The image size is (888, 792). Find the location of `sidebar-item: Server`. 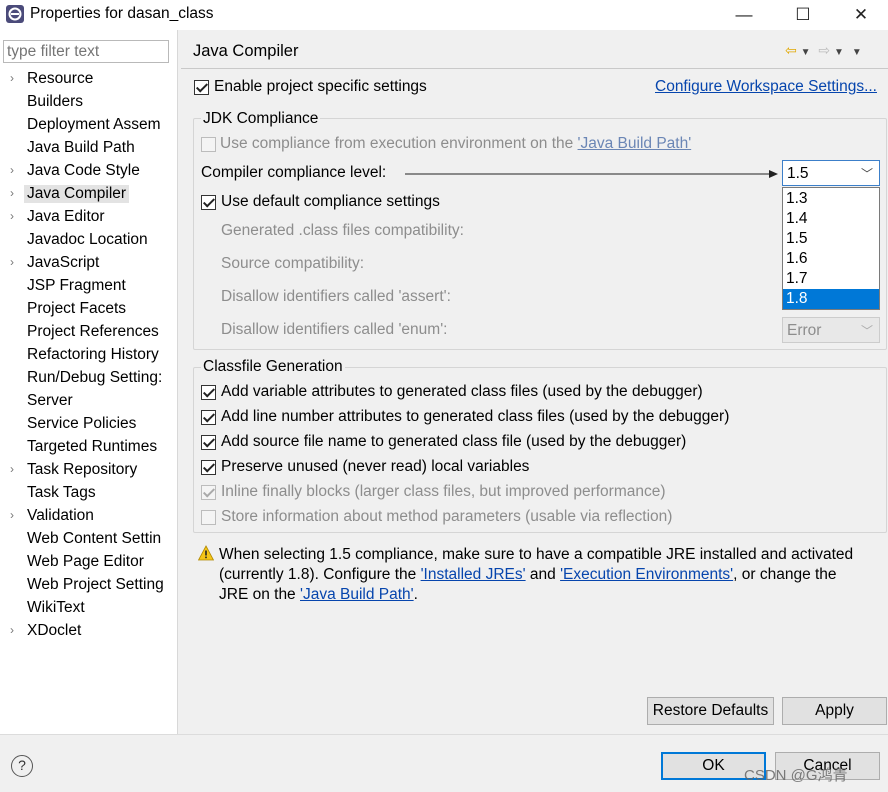

sidebar-item: Server is located at coordinates (88, 402).